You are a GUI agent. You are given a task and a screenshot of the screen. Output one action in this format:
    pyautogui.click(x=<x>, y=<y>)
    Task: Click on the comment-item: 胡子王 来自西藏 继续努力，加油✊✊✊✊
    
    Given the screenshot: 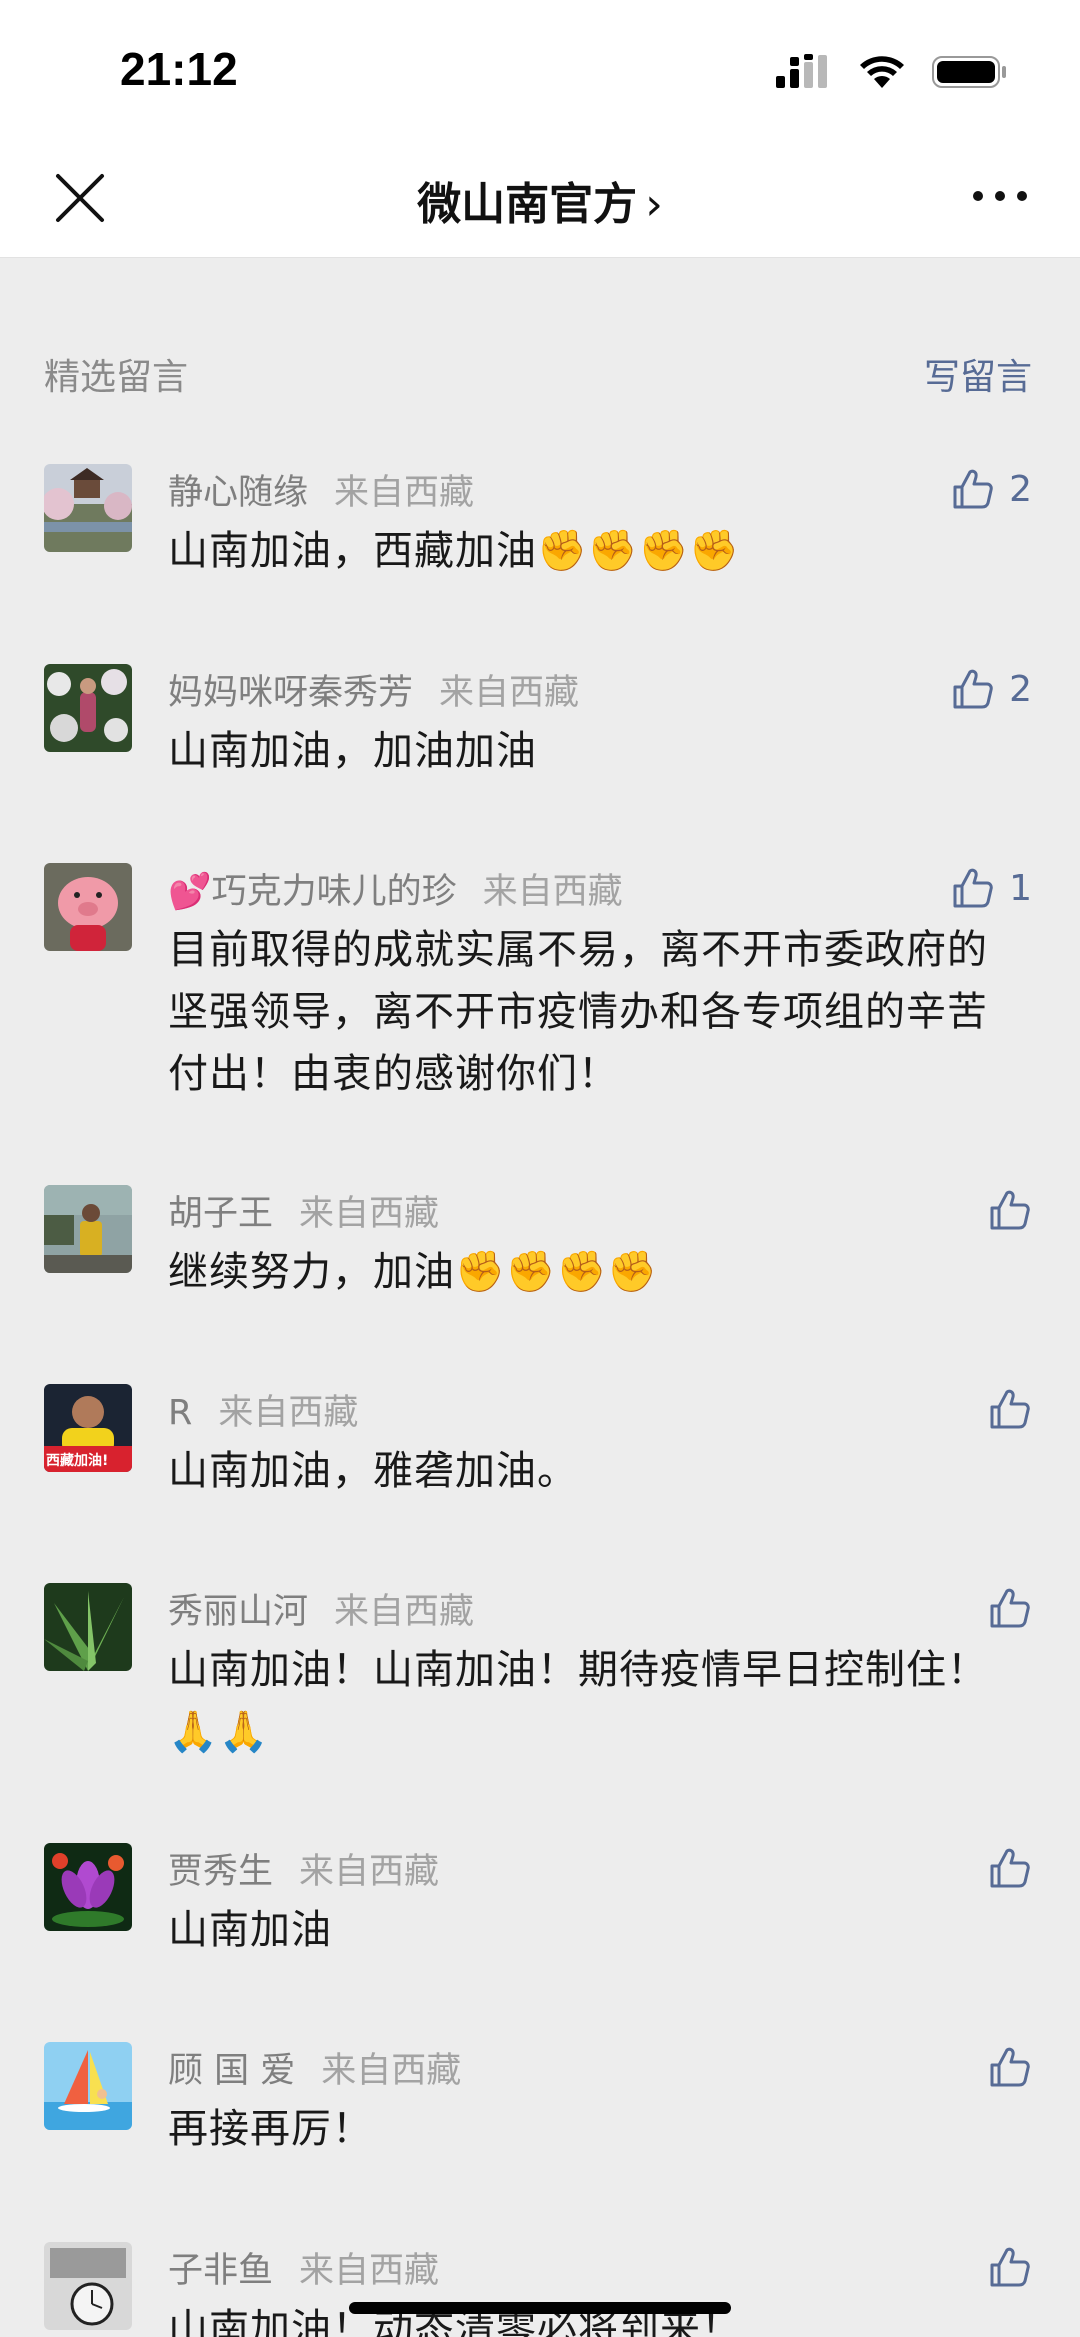 What is the action you would take?
    pyautogui.click(x=540, y=1255)
    